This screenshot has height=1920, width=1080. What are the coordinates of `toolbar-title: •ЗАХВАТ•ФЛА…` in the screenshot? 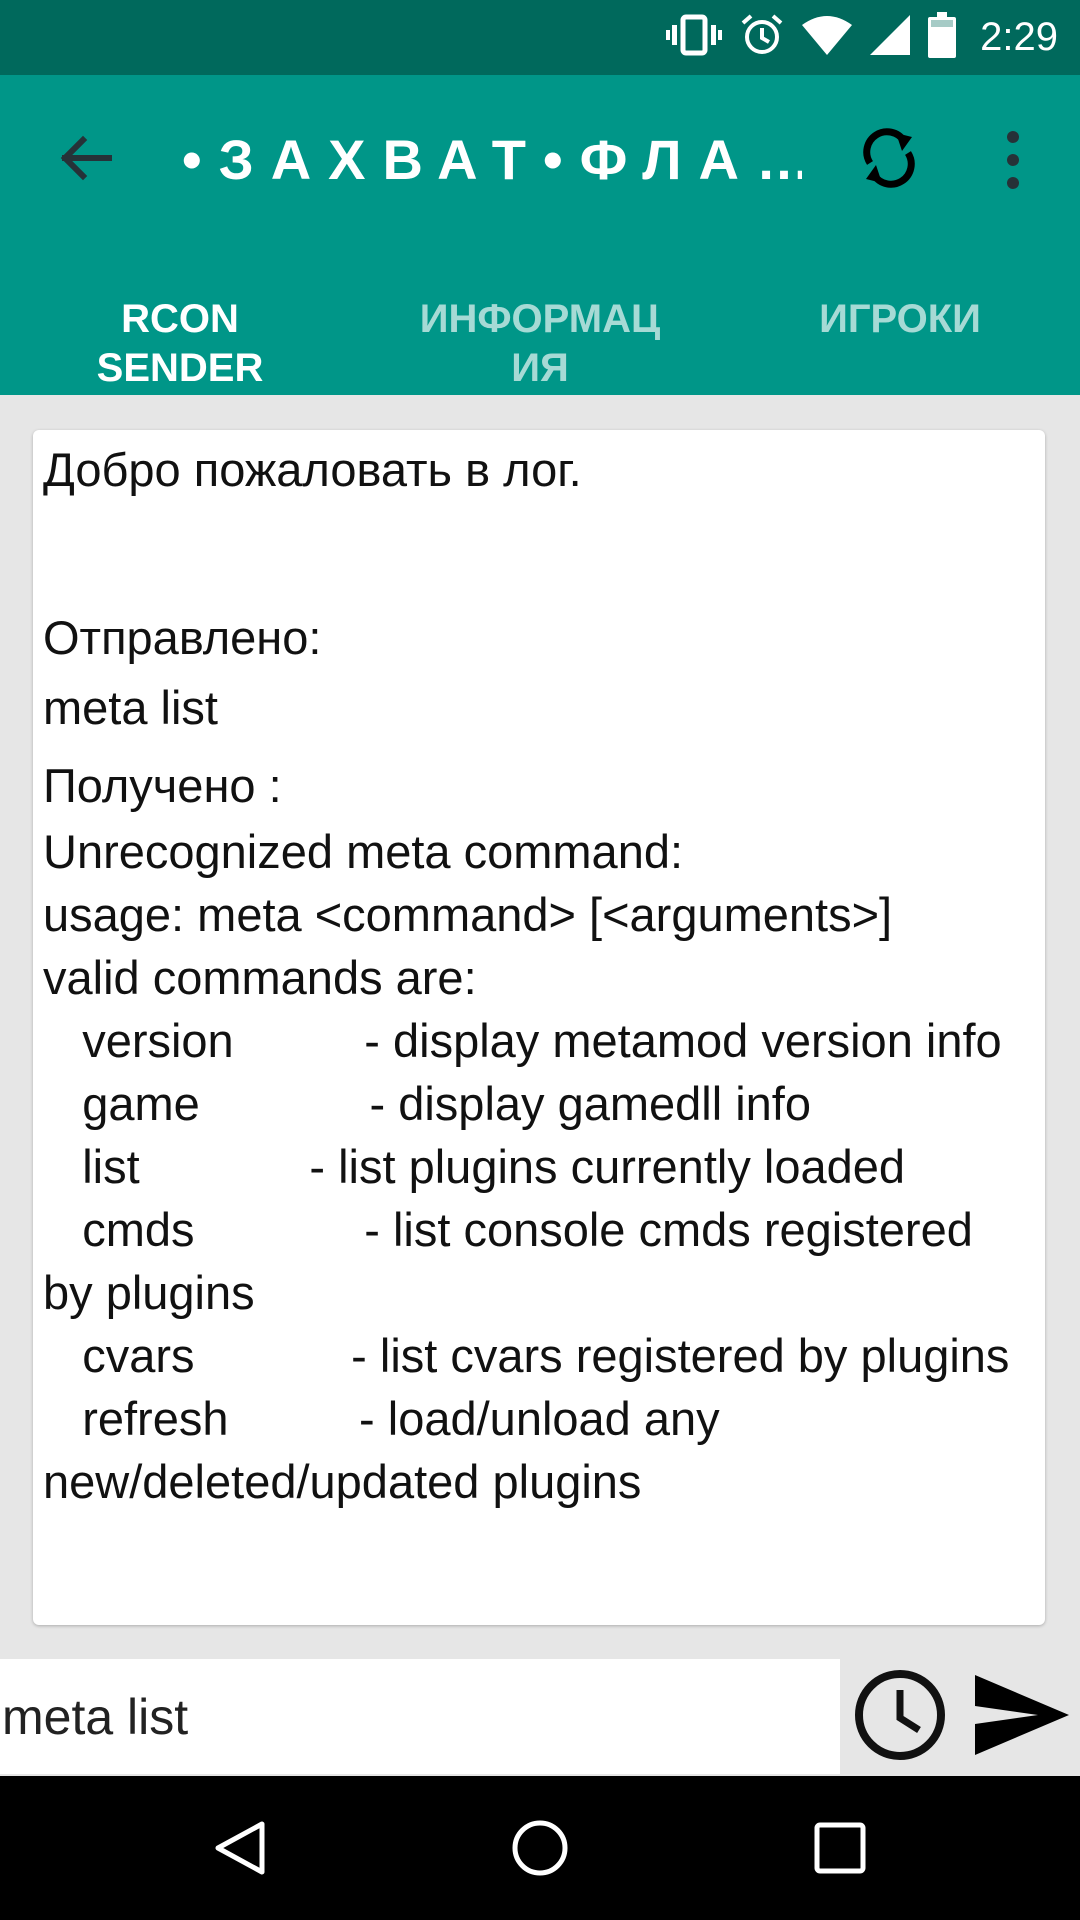 It's located at (492, 159).